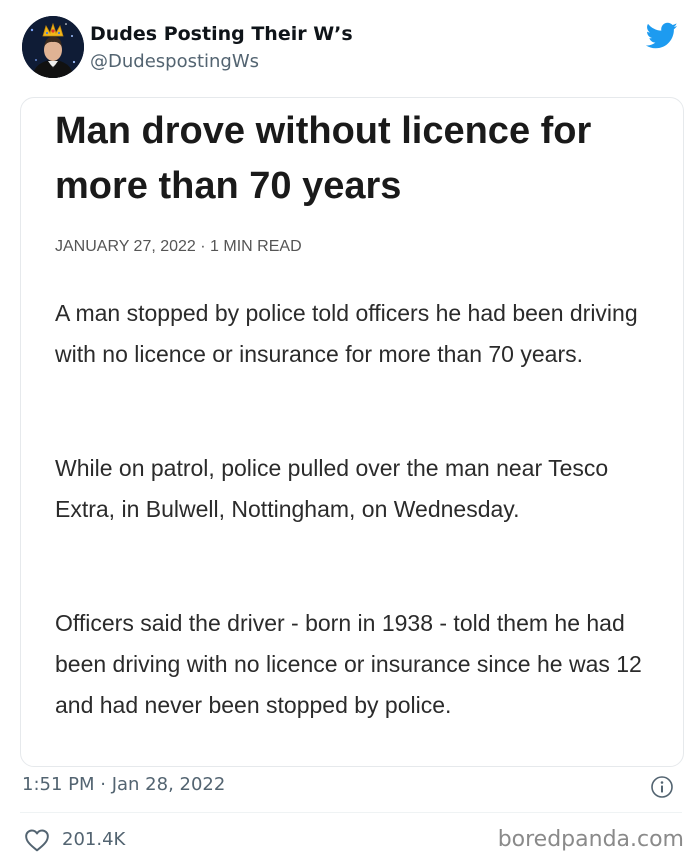 The height and width of the screenshot is (866, 700). I want to click on tweet-timestamp: 1:51 PM · Jan 28, 2022, so click(123, 784).